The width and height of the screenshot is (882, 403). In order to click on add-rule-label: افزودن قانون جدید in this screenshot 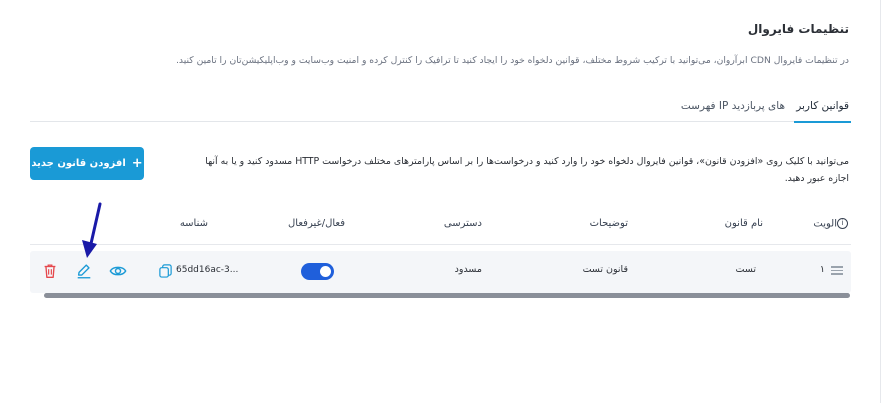, I will do `click(78, 163)`.